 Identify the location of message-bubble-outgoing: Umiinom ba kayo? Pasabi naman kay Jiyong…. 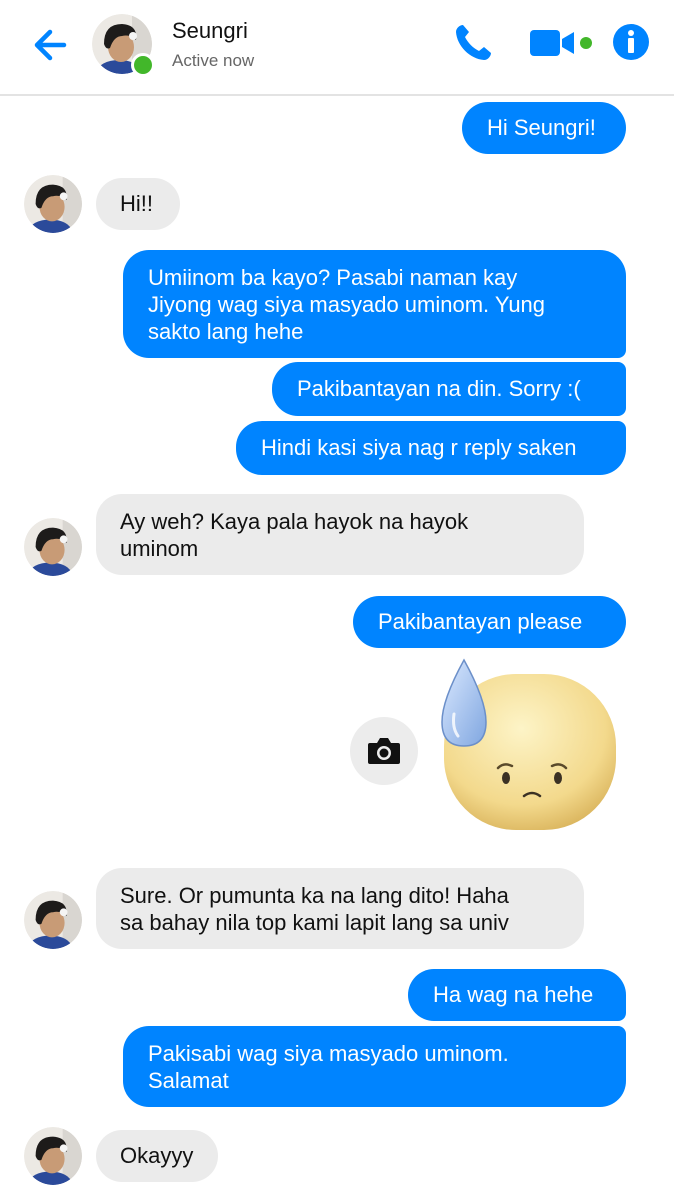
(374, 304).